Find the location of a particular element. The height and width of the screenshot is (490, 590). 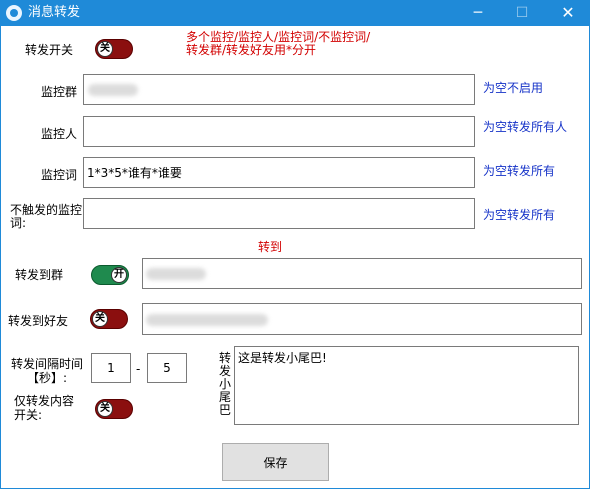

content-only-knob: 关 is located at coordinates (105, 409).